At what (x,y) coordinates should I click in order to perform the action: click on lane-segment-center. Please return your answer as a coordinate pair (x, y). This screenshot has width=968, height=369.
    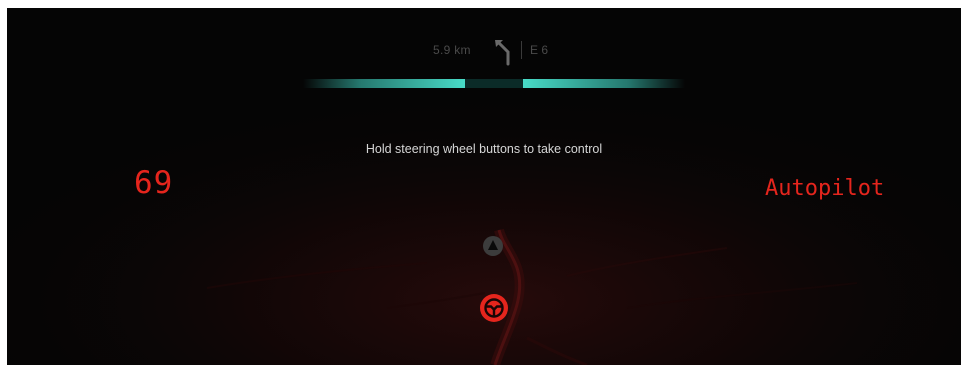
    Looking at the image, I should click on (494, 83).